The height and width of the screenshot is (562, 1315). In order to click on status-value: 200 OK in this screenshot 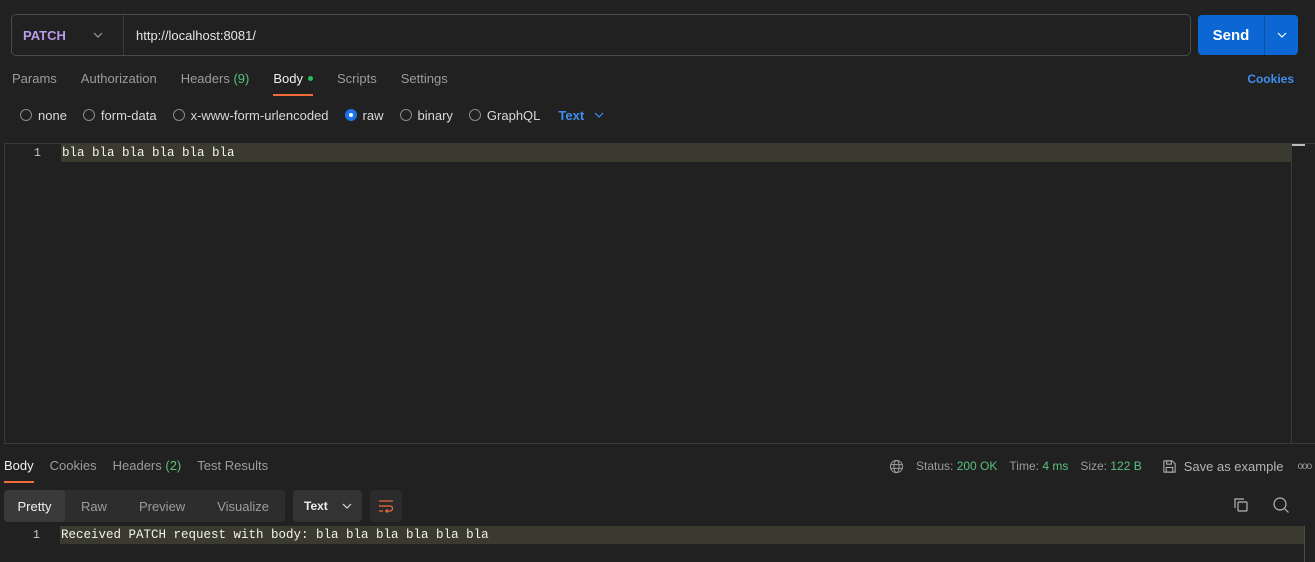, I will do `click(977, 466)`.